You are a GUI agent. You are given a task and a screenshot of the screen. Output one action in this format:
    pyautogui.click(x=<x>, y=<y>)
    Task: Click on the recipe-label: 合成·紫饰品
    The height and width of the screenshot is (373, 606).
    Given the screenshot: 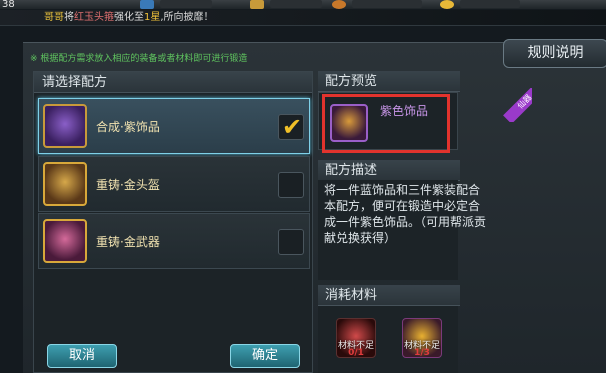 What is the action you would take?
    pyautogui.click(x=128, y=127)
    